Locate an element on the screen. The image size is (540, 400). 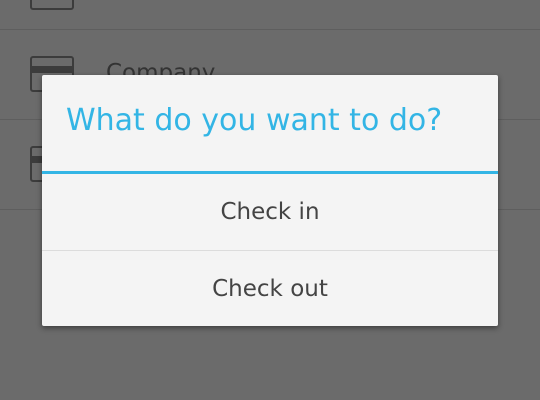
list-item is located at coordinates (270, 15).